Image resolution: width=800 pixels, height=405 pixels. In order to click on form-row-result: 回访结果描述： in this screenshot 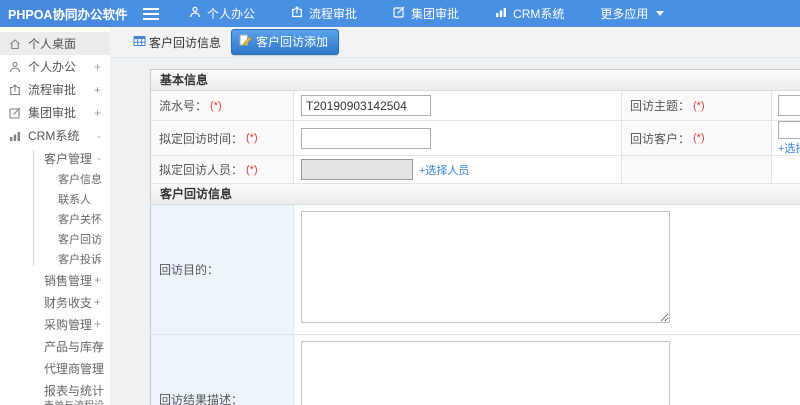, I will do `click(475, 370)`.